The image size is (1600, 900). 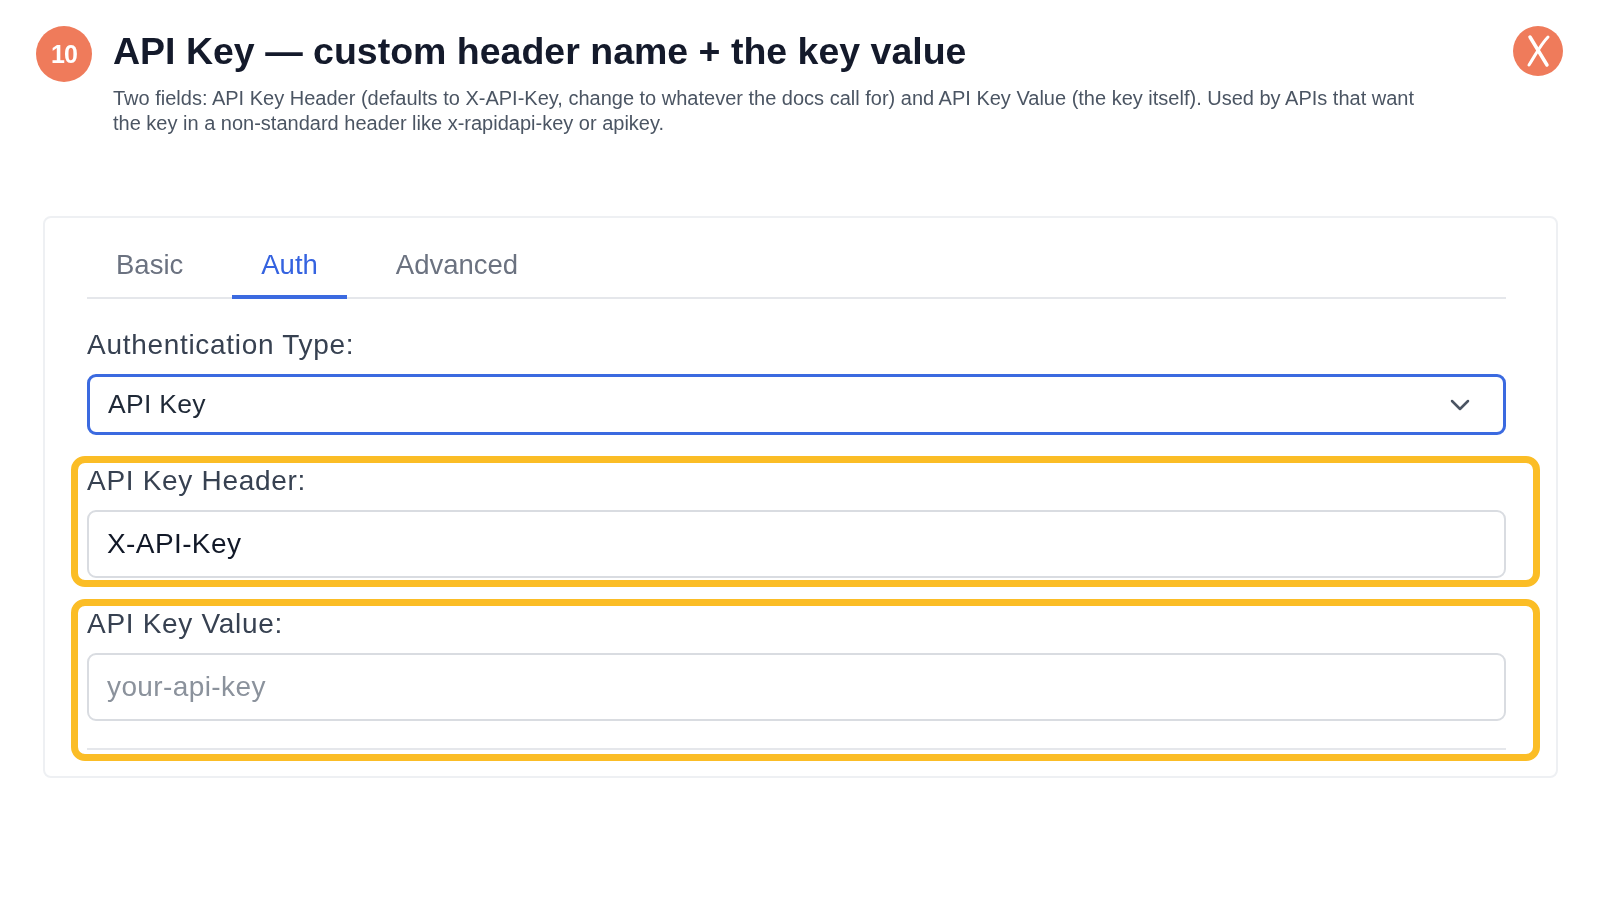 I want to click on chevron-down-icon, so click(x=1460, y=404).